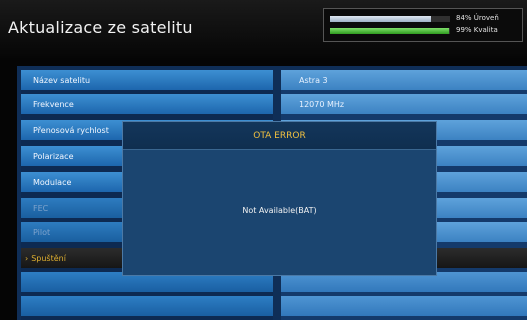 This screenshot has height=320, width=527. Describe the element at coordinates (27, 258) in the screenshot. I see `selection-arrow-icon: ›` at that location.